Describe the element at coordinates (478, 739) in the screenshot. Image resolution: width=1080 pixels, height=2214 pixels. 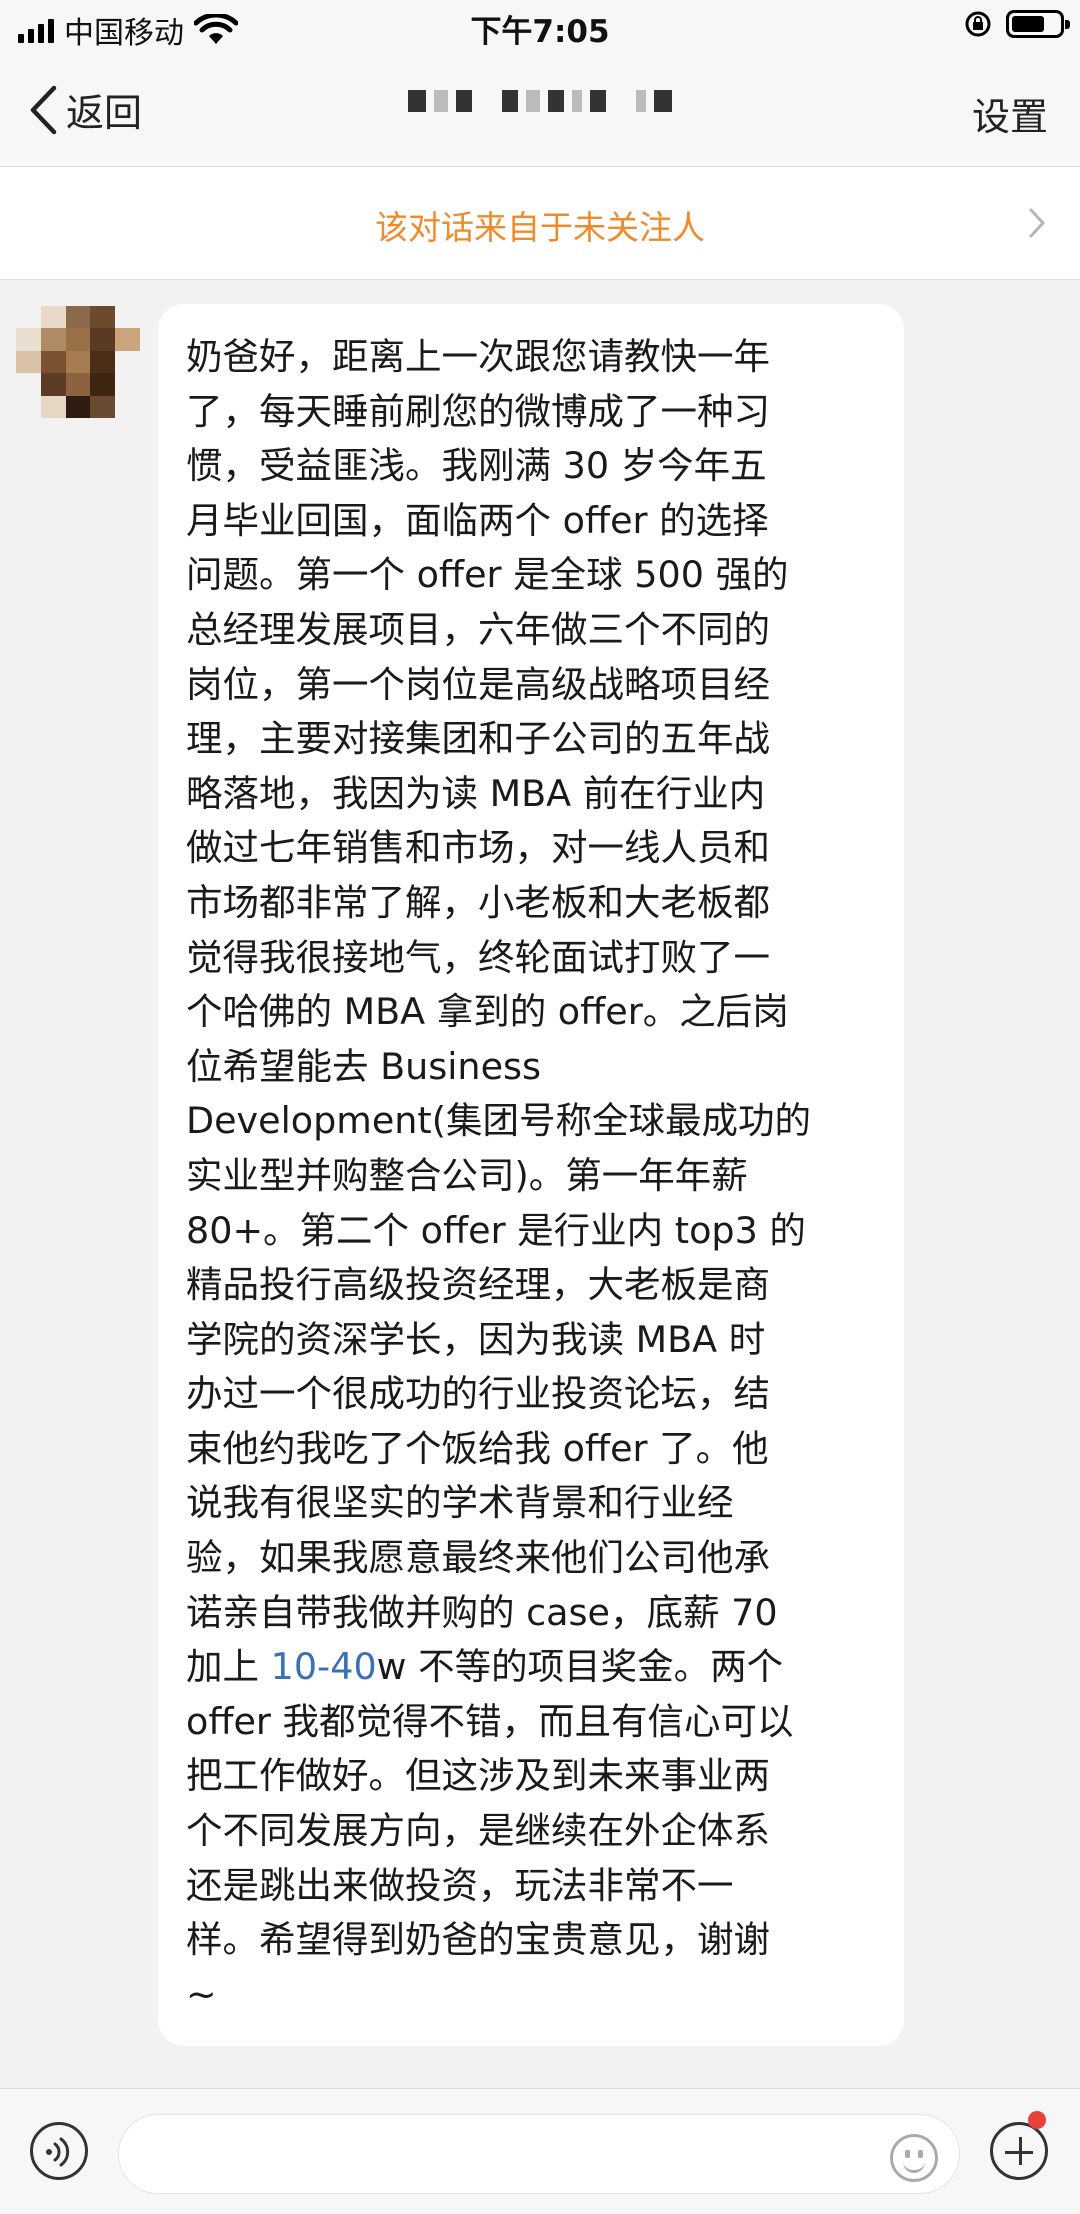
I see `message-line: 理，主要对接集团和子公司的五年战` at that location.